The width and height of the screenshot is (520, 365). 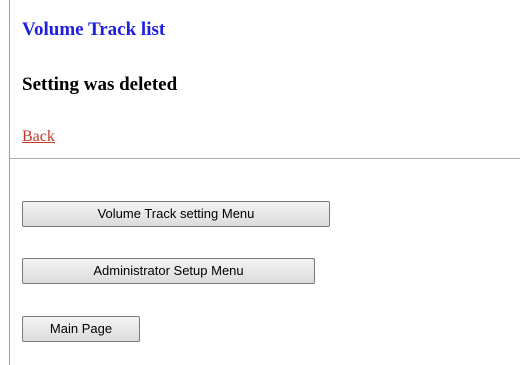 I want to click on page-title: Volume Track list, so click(x=94, y=29).